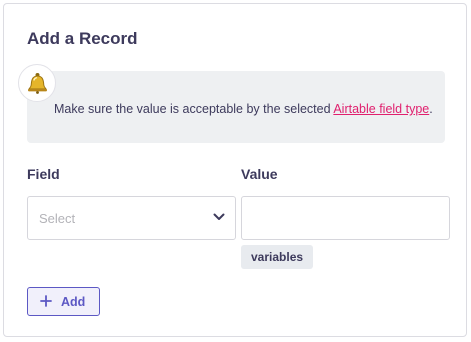  What do you see at coordinates (345, 218) in the screenshot?
I see `value-input` at bounding box center [345, 218].